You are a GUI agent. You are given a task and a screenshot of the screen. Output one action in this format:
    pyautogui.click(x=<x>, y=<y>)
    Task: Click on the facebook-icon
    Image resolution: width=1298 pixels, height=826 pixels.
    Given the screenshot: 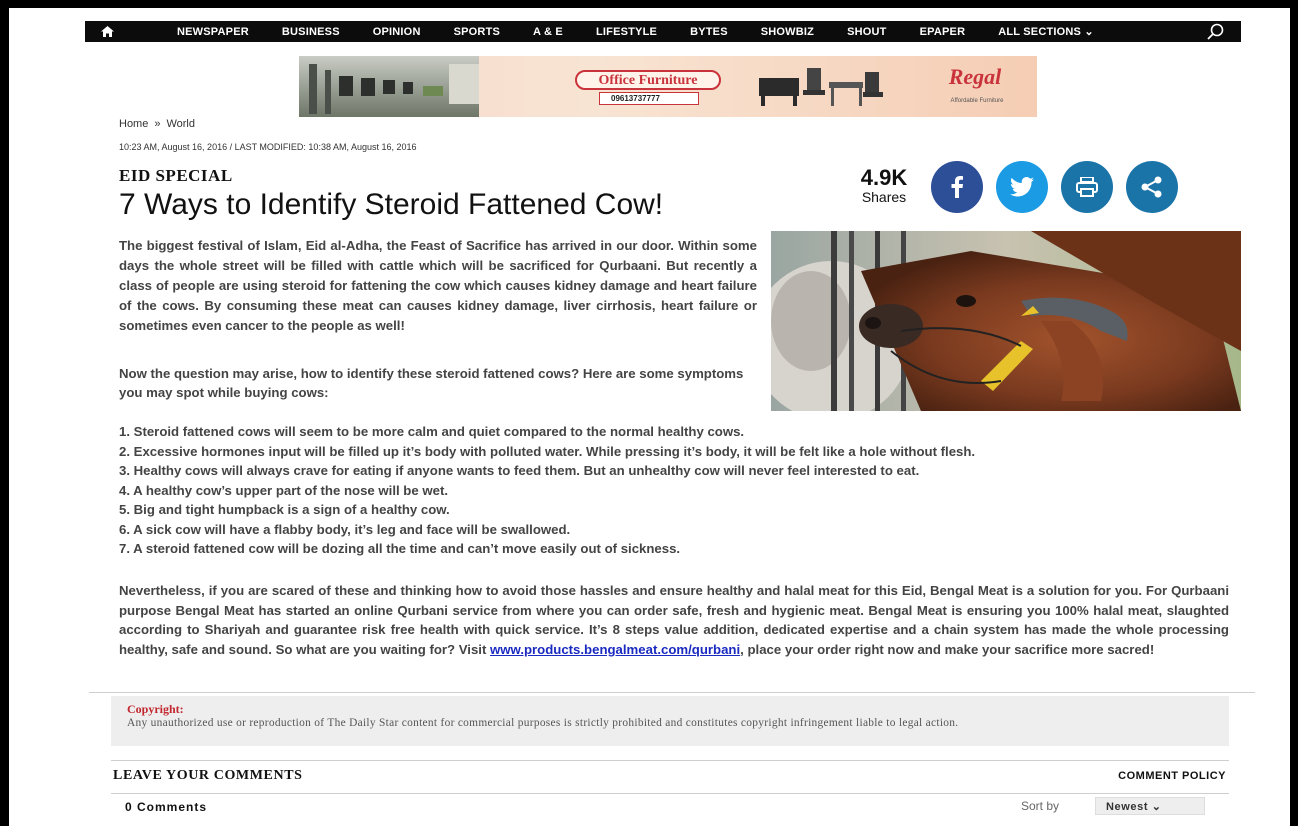 What is the action you would take?
    pyautogui.click(x=957, y=187)
    